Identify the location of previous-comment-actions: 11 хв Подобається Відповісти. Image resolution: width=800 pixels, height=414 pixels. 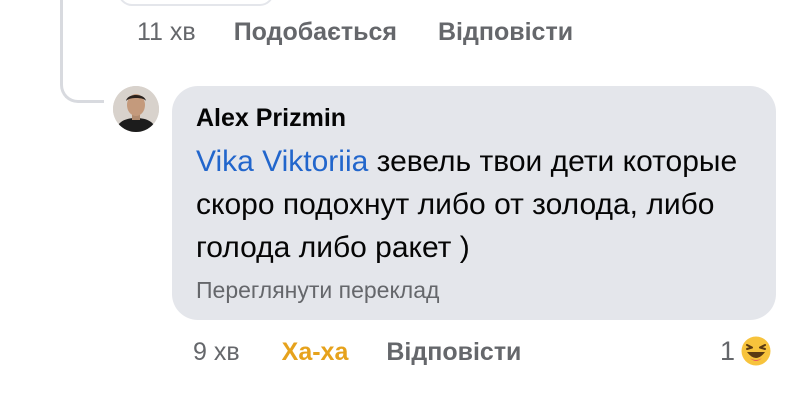
(375, 32).